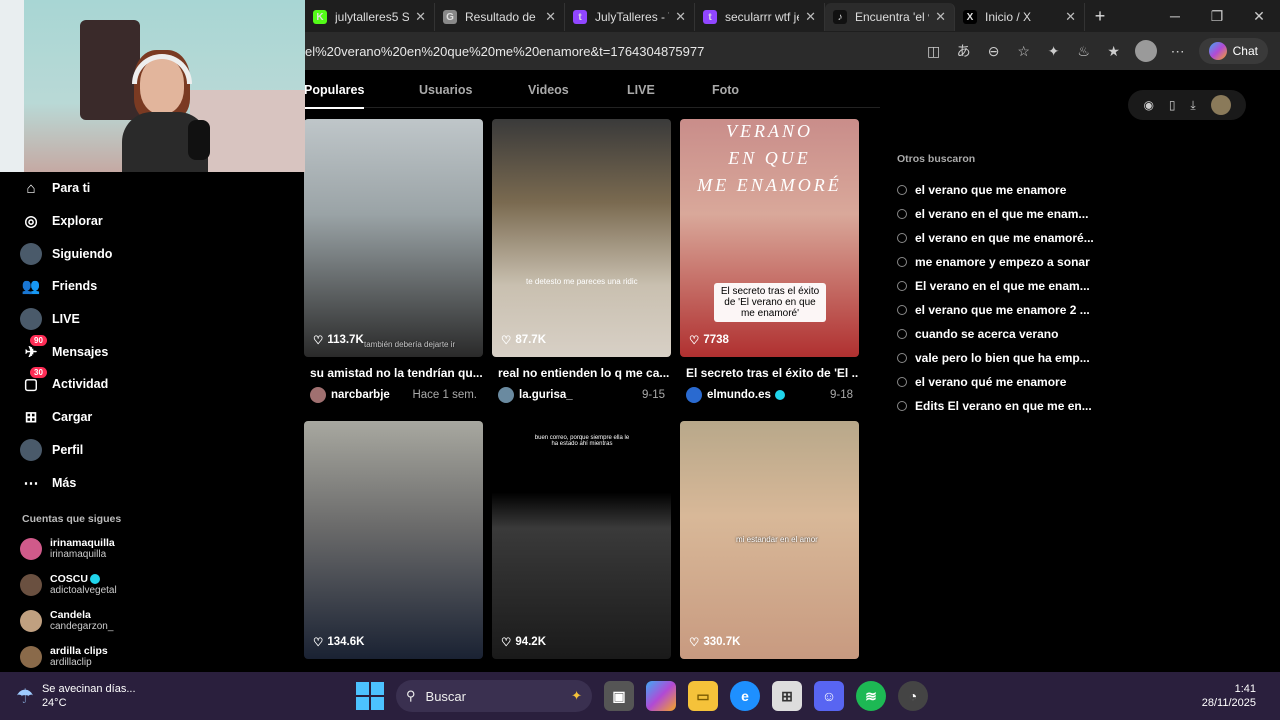  I want to click on sidebar-item-live: LIVE, so click(85, 319).